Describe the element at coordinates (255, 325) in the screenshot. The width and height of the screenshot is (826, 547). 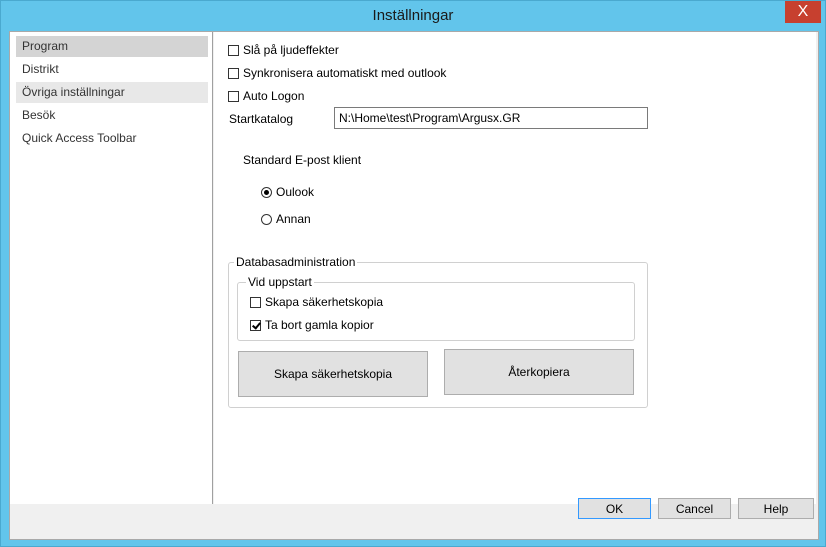
I see `delete-old-checkbox` at that location.